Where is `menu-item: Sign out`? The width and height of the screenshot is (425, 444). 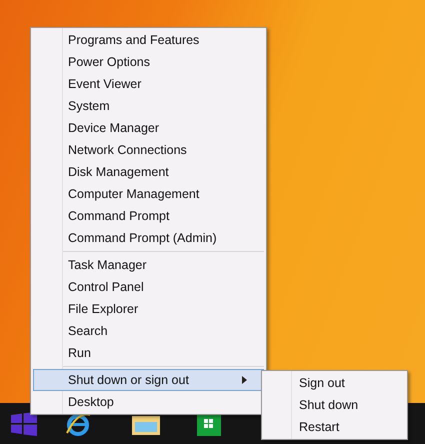 menu-item: Sign out is located at coordinates (334, 383).